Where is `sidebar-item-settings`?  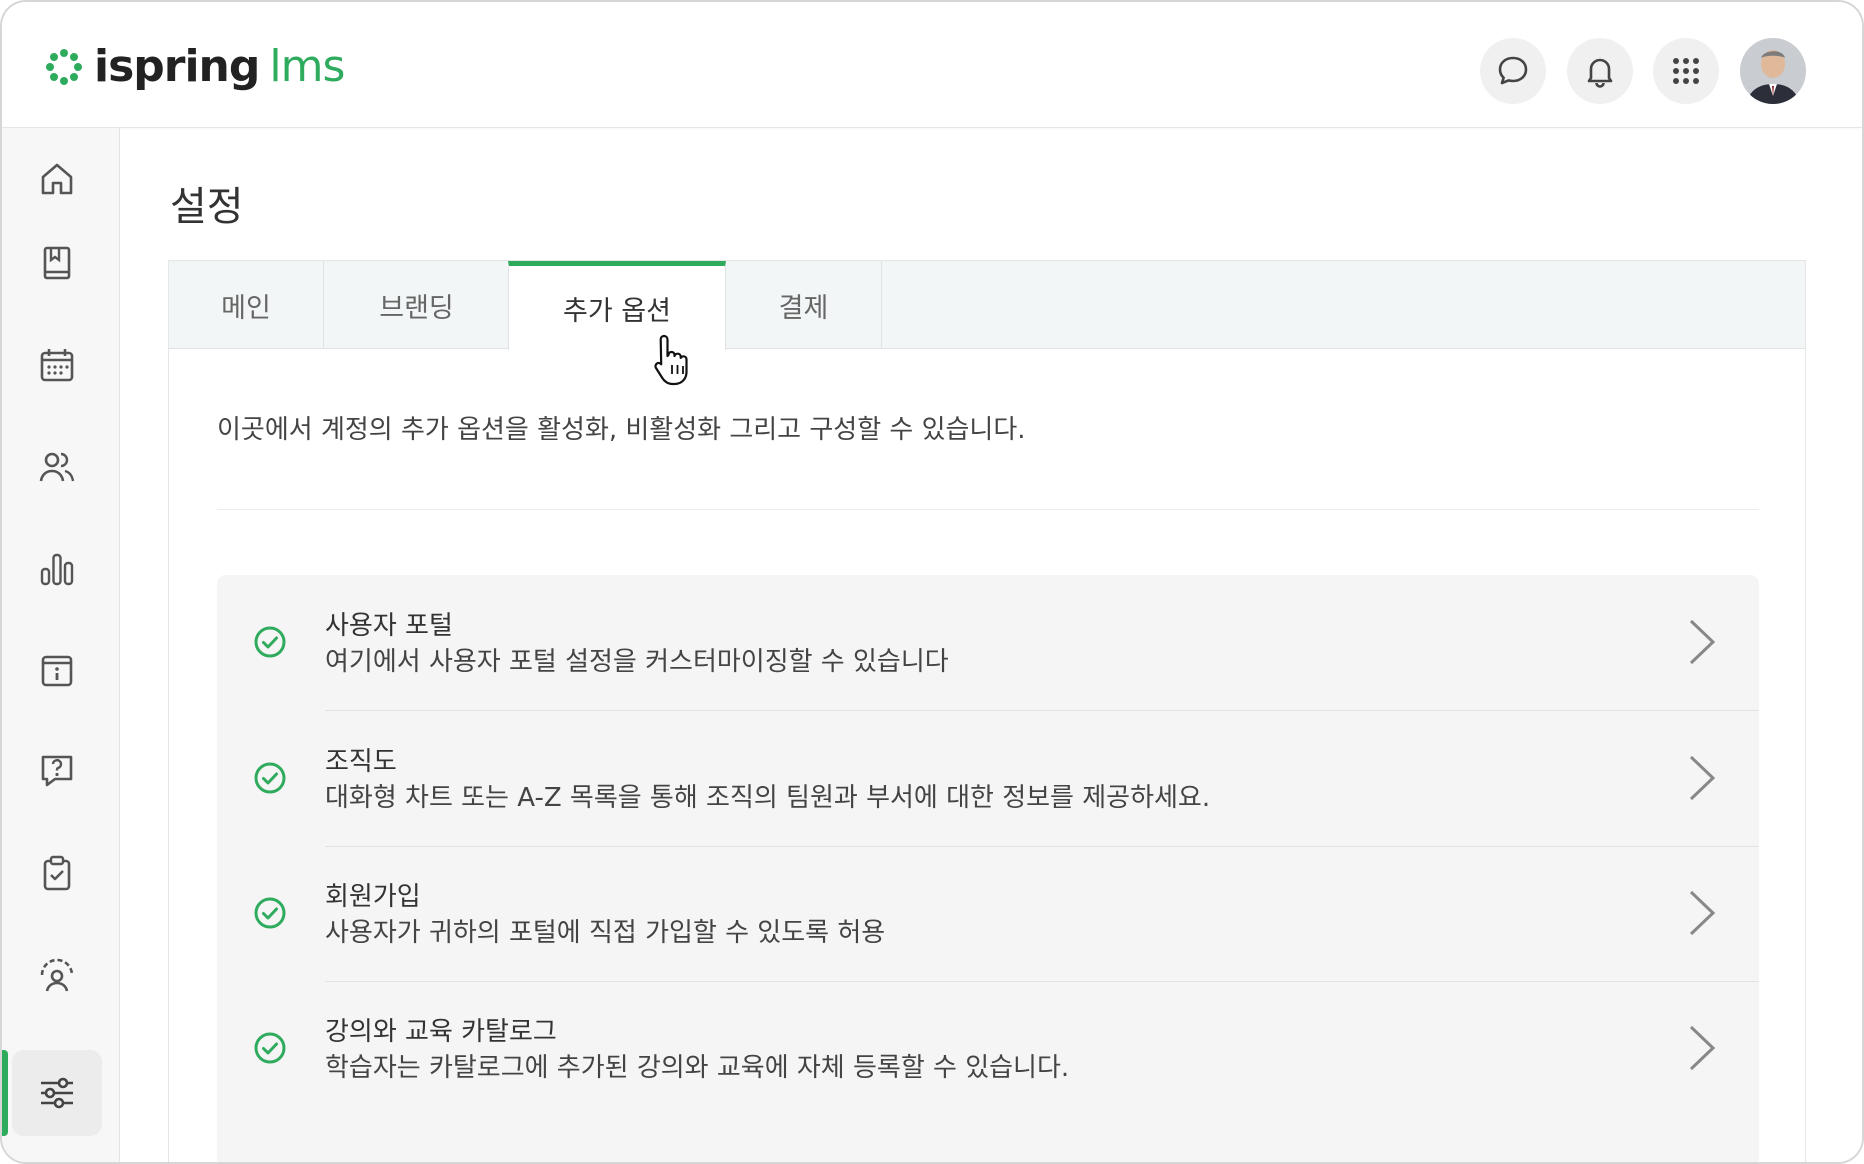
sidebar-item-settings is located at coordinates (57, 1093).